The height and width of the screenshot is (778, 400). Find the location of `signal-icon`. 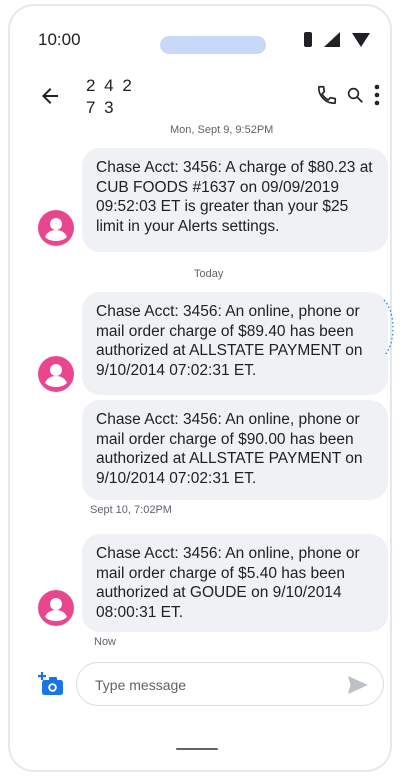

signal-icon is located at coordinates (332, 39).